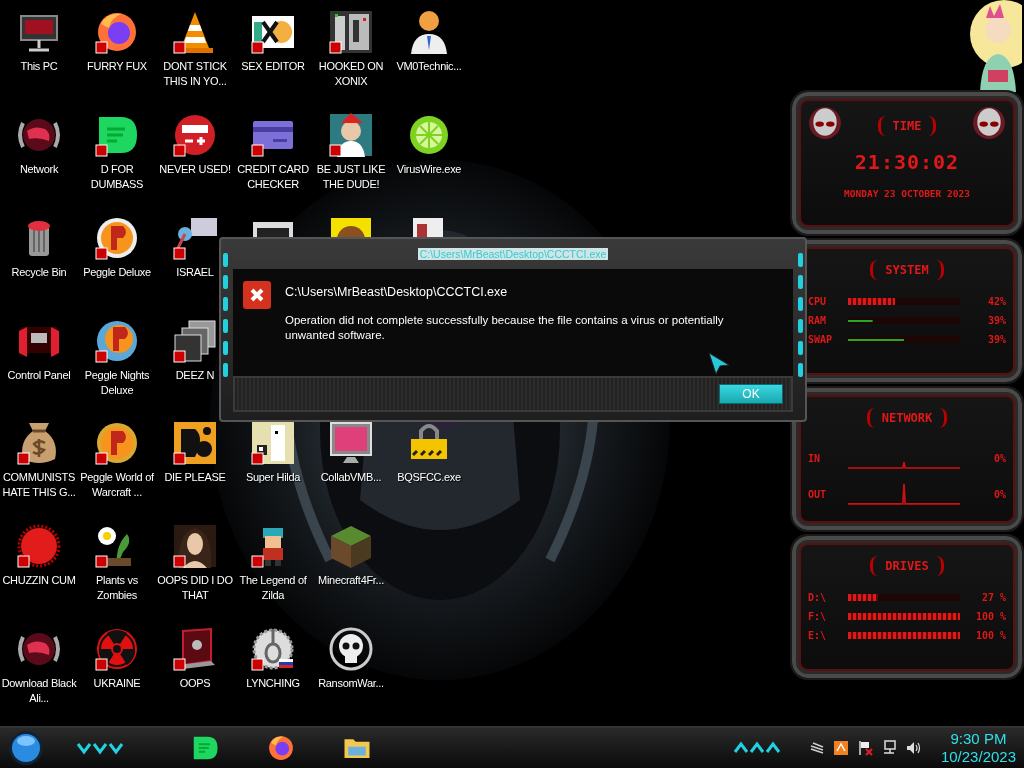  Describe the element at coordinates (818, 301) in the screenshot. I see `meter-label: CPU` at that location.